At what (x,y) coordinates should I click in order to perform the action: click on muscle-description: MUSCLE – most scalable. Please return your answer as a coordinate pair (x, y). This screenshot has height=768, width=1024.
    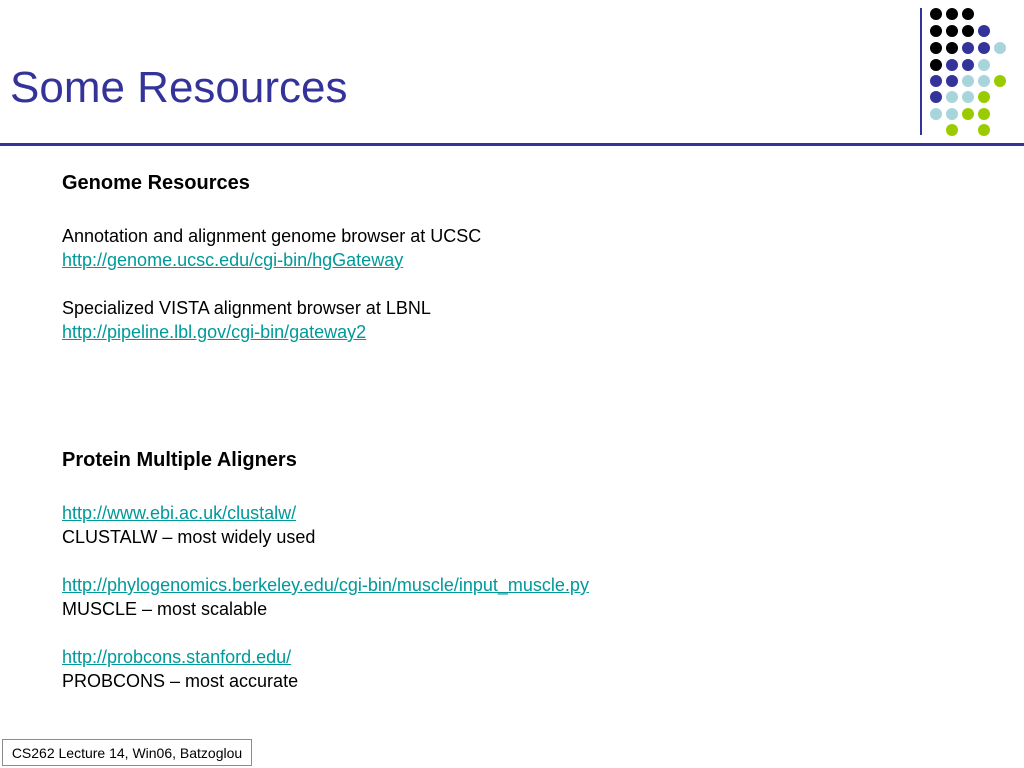
    Looking at the image, I should click on (165, 609).